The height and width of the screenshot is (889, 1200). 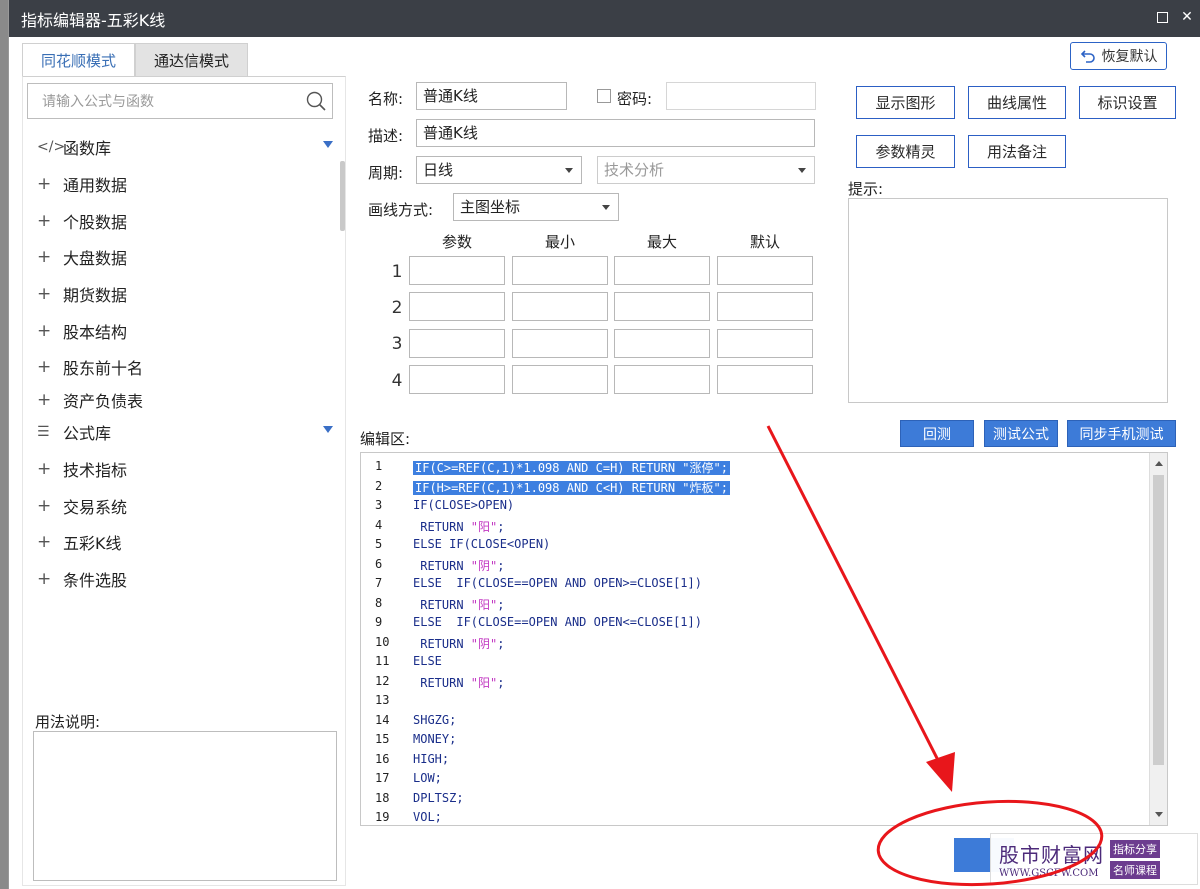 What do you see at coordinates (182, 147) in the screenshot?
I see `tree-function-lib: </> 函数库` at bounding box center [182, 147].